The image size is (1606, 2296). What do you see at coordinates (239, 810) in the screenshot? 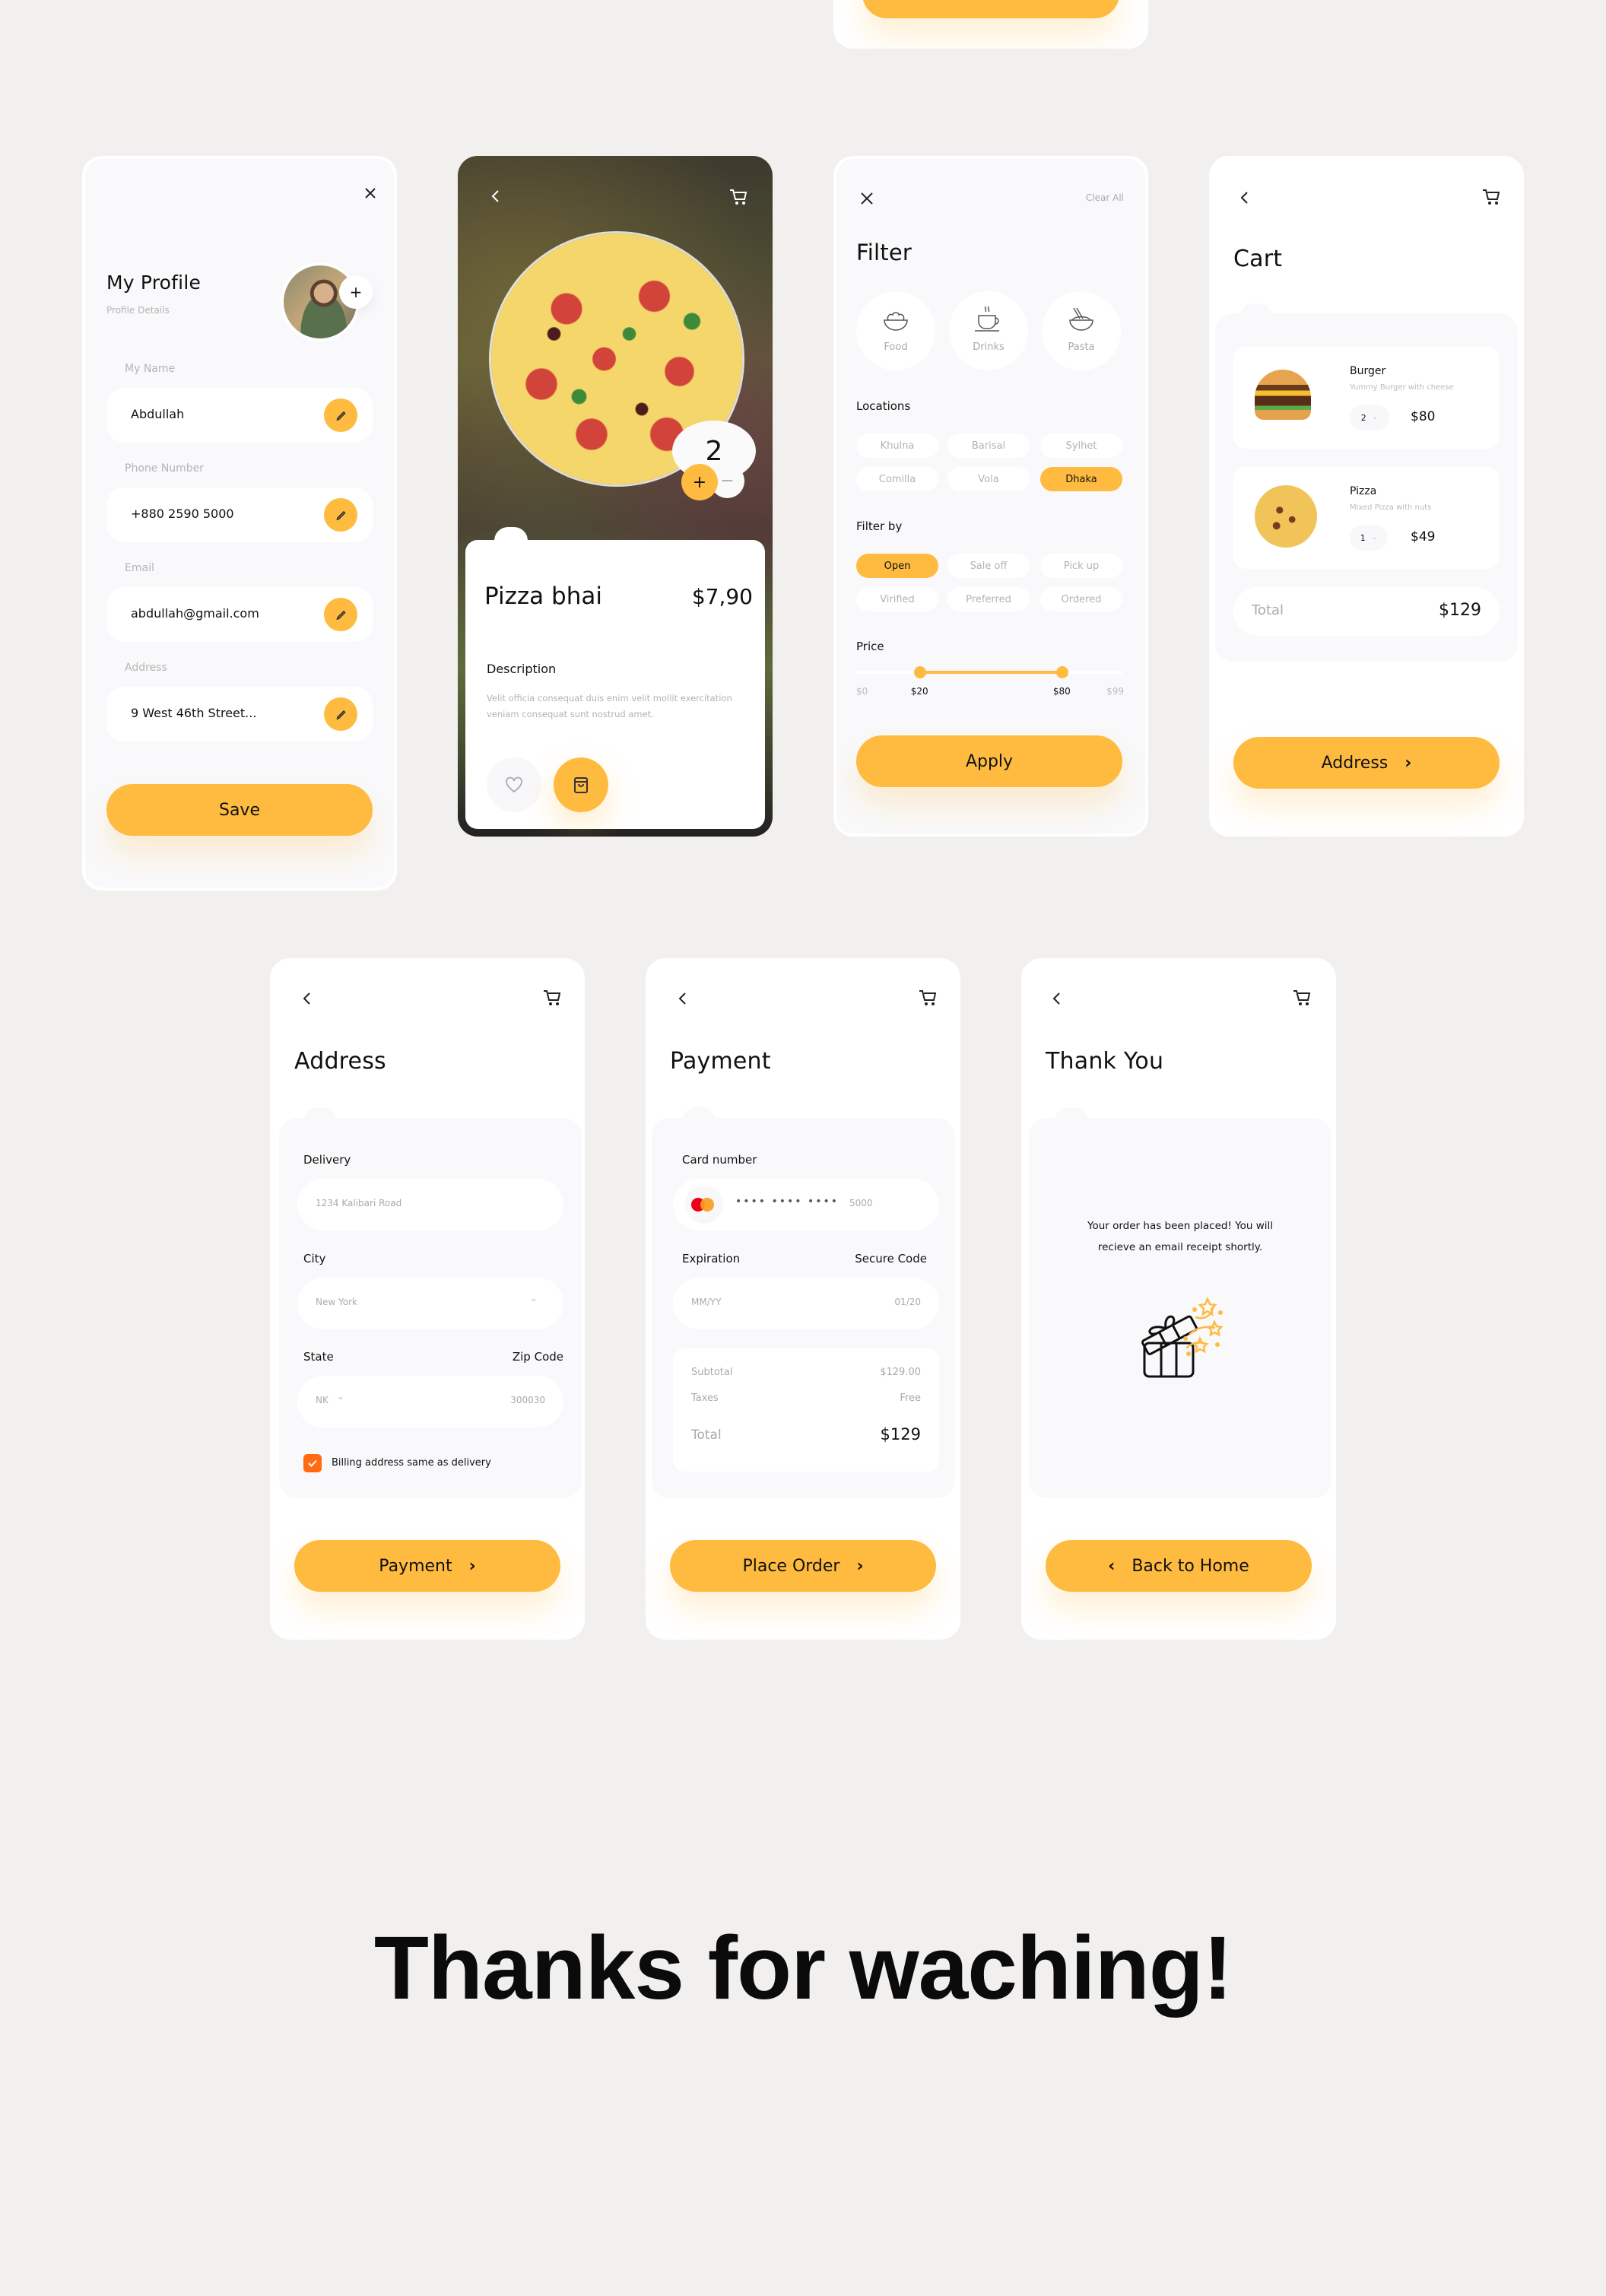
I see `save-button: Save` at bounding box center [239, 810].